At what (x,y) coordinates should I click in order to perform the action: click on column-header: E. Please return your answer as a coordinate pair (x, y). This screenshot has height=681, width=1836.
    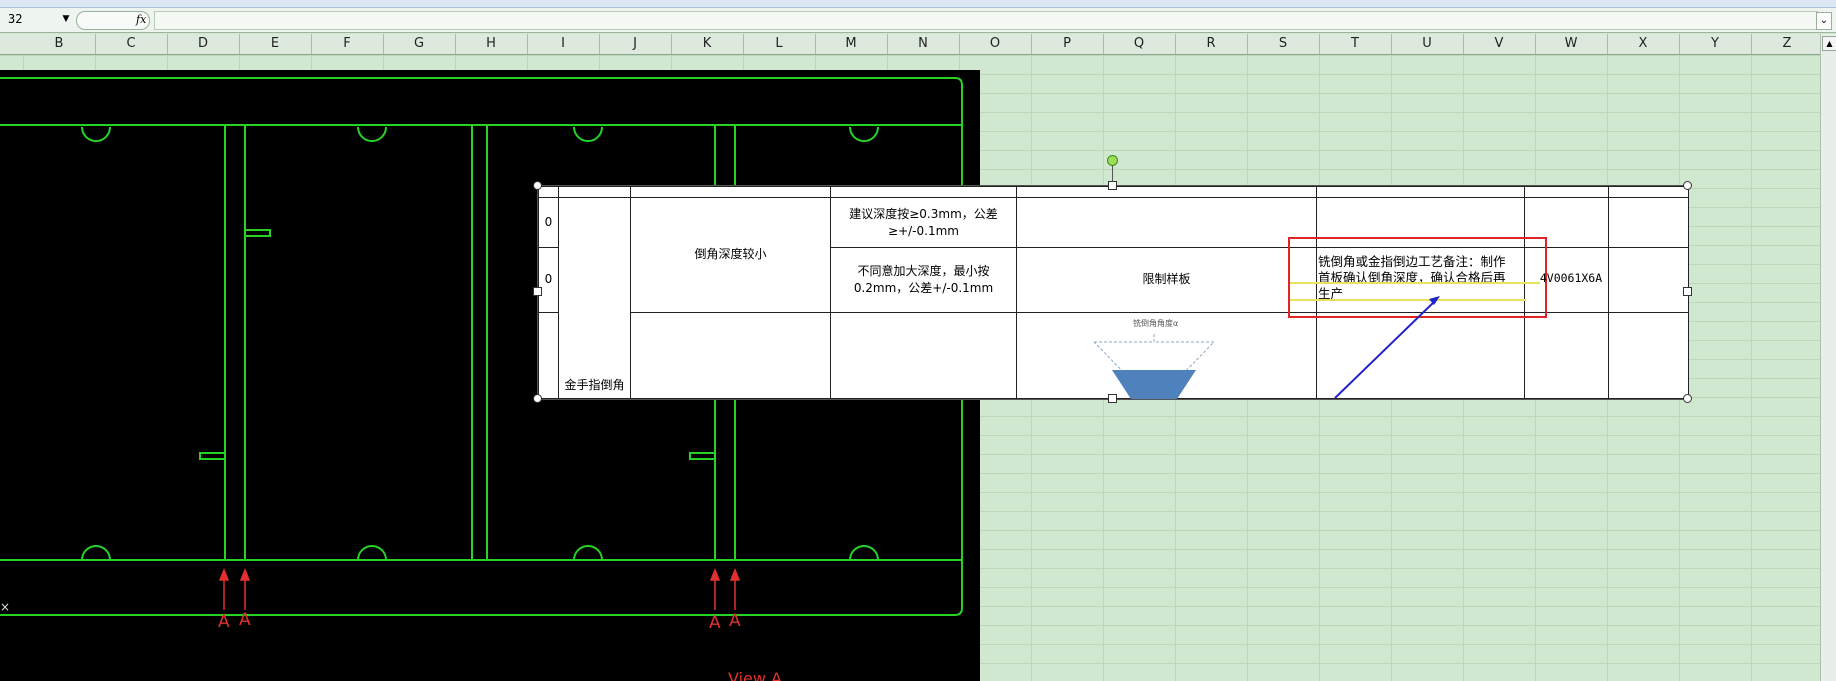
    Looking at the image, I should click on (275, 44).